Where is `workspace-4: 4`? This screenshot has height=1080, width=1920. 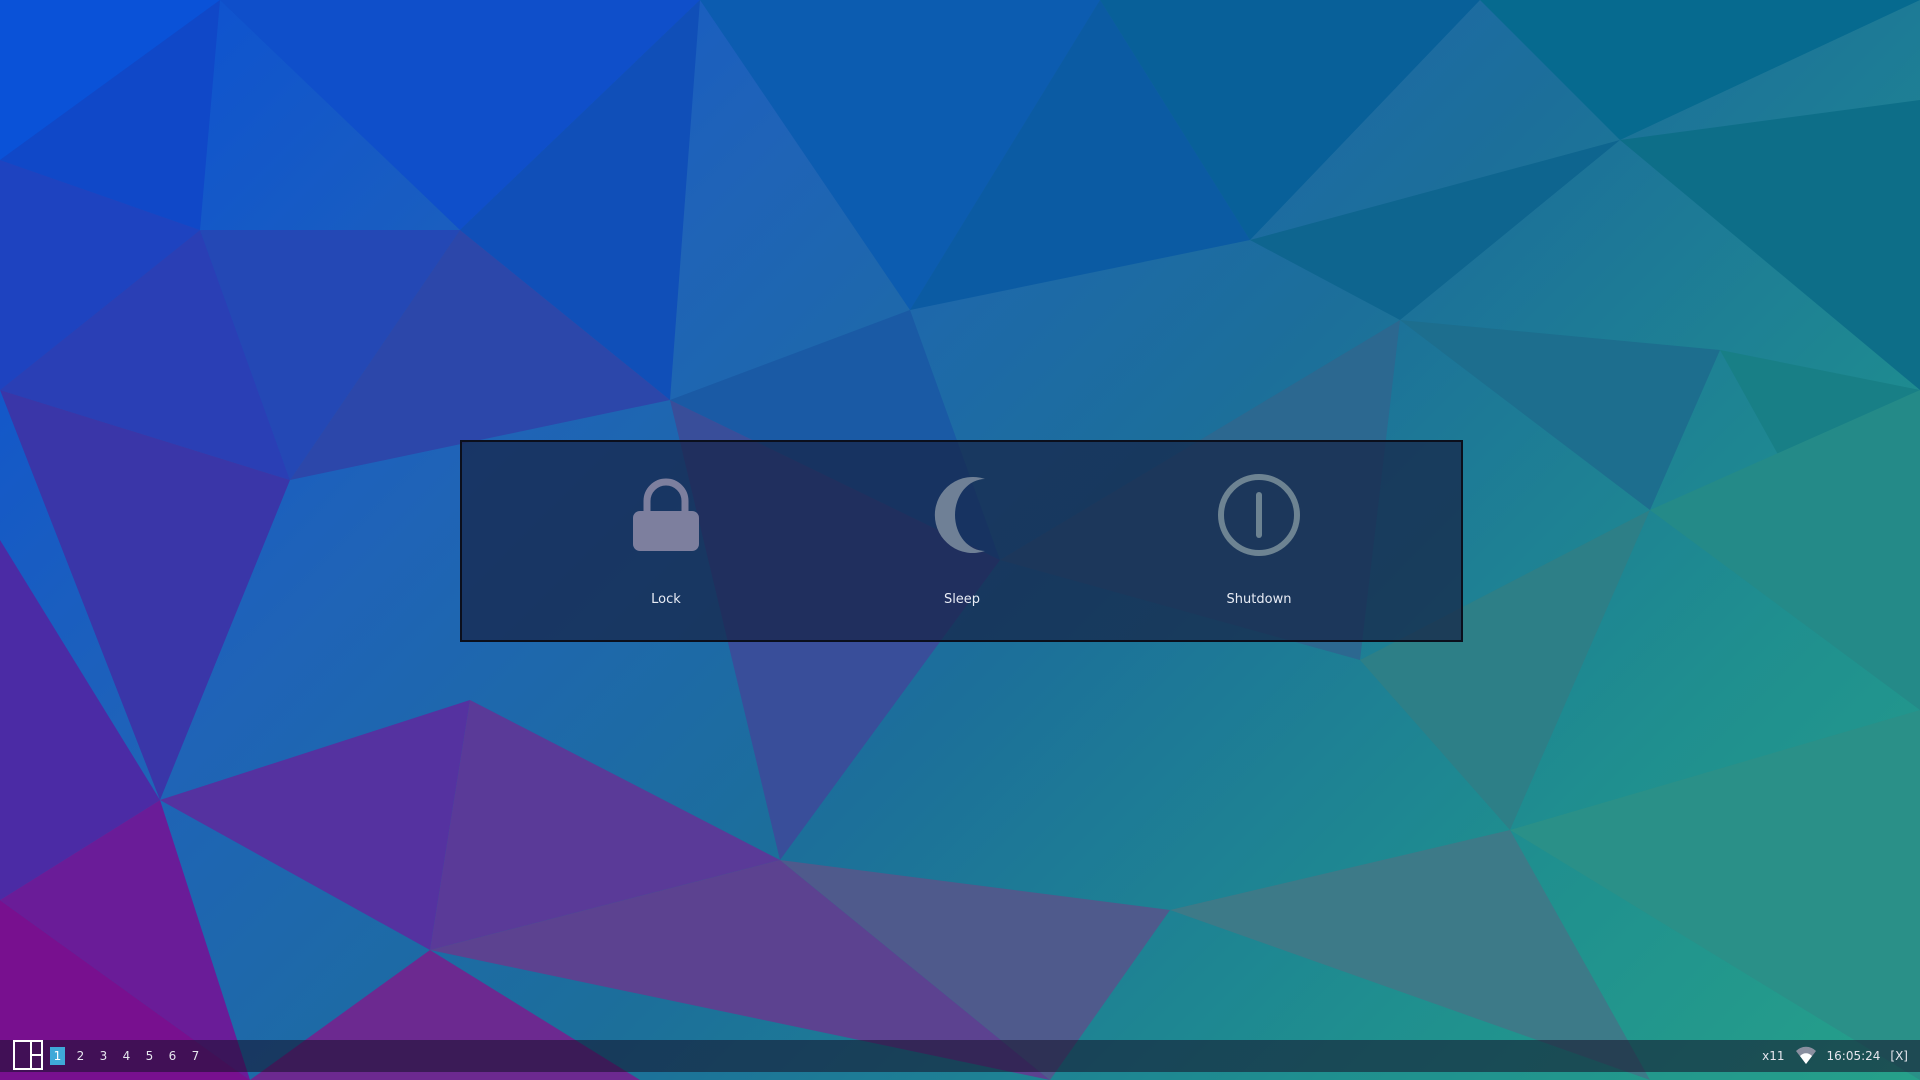 workspace-4: 4 is located at coordinates (126, 1056).